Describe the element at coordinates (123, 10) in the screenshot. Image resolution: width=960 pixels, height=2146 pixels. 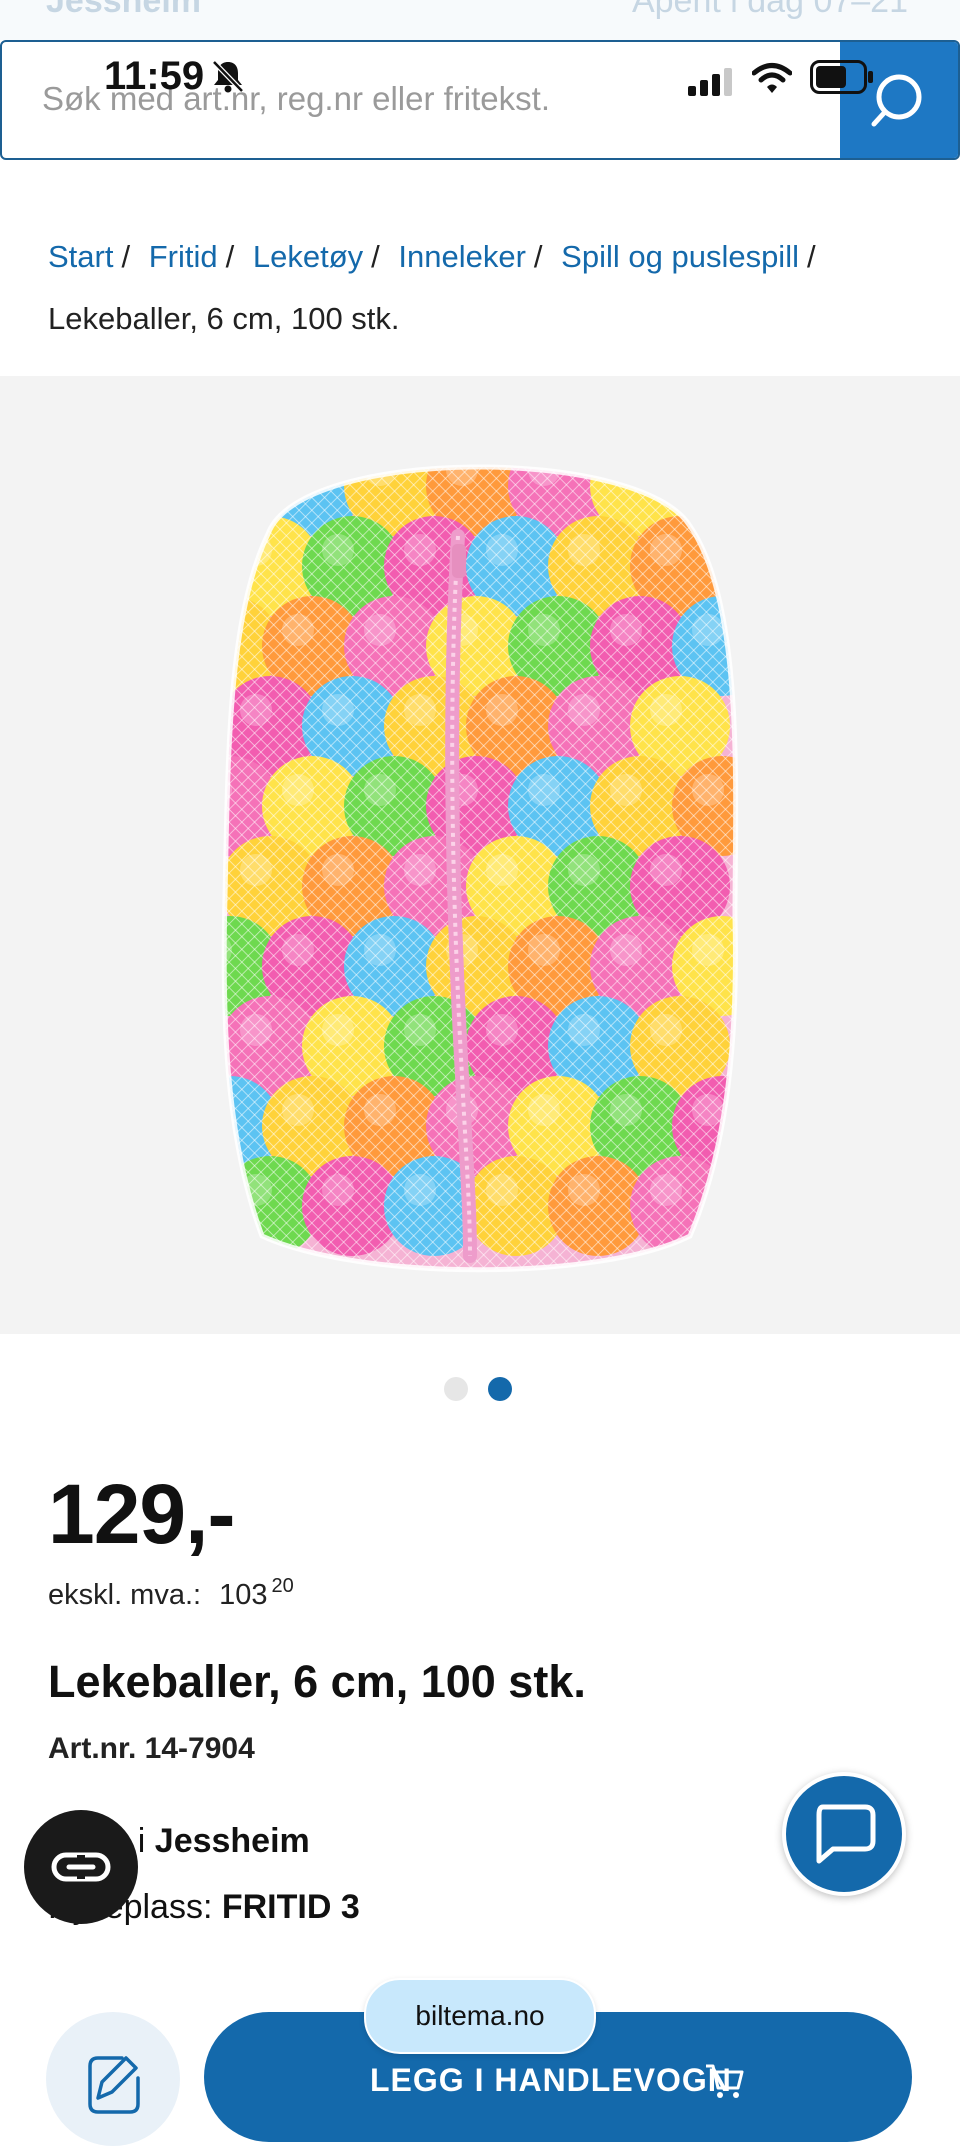
I see `store-name: Jessheim` at that location.